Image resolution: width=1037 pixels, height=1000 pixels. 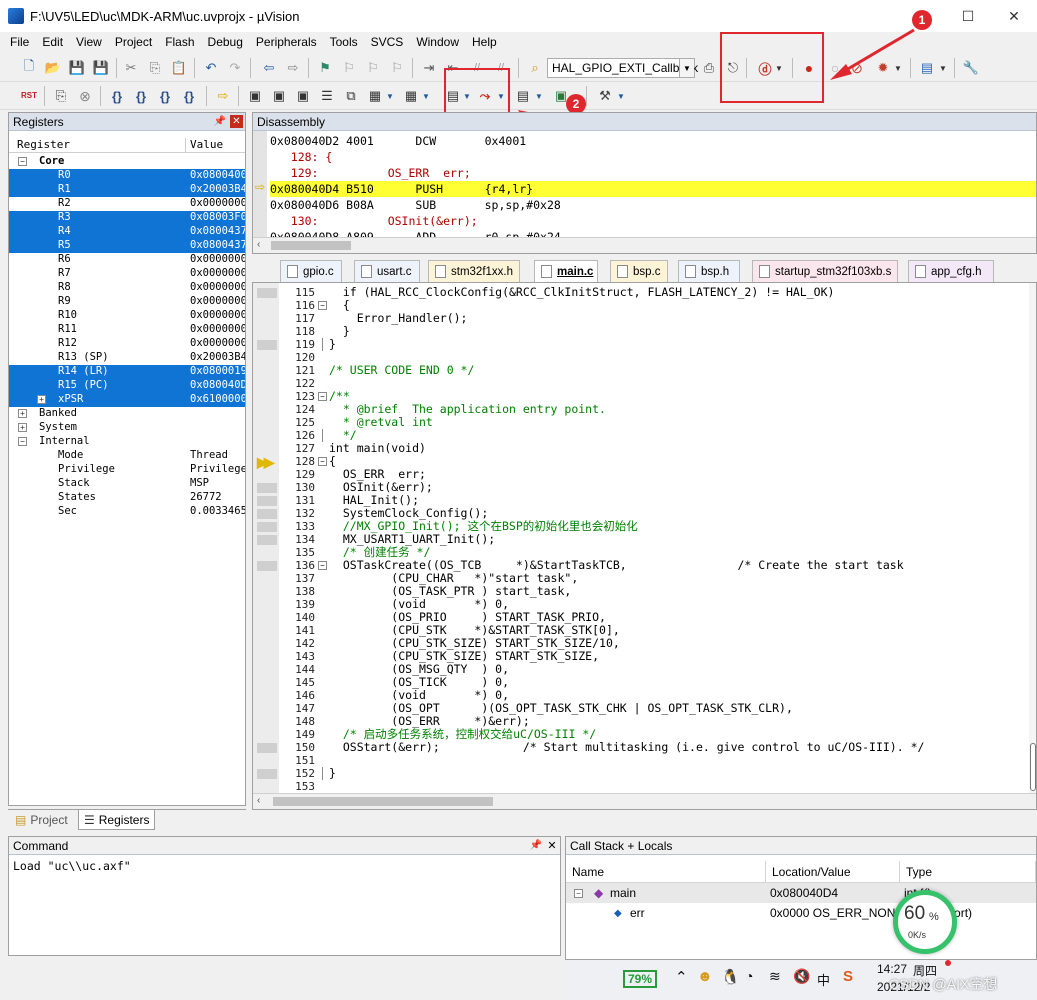 I want to click on battery-indicator: 79%, so click(x=640, y=979).